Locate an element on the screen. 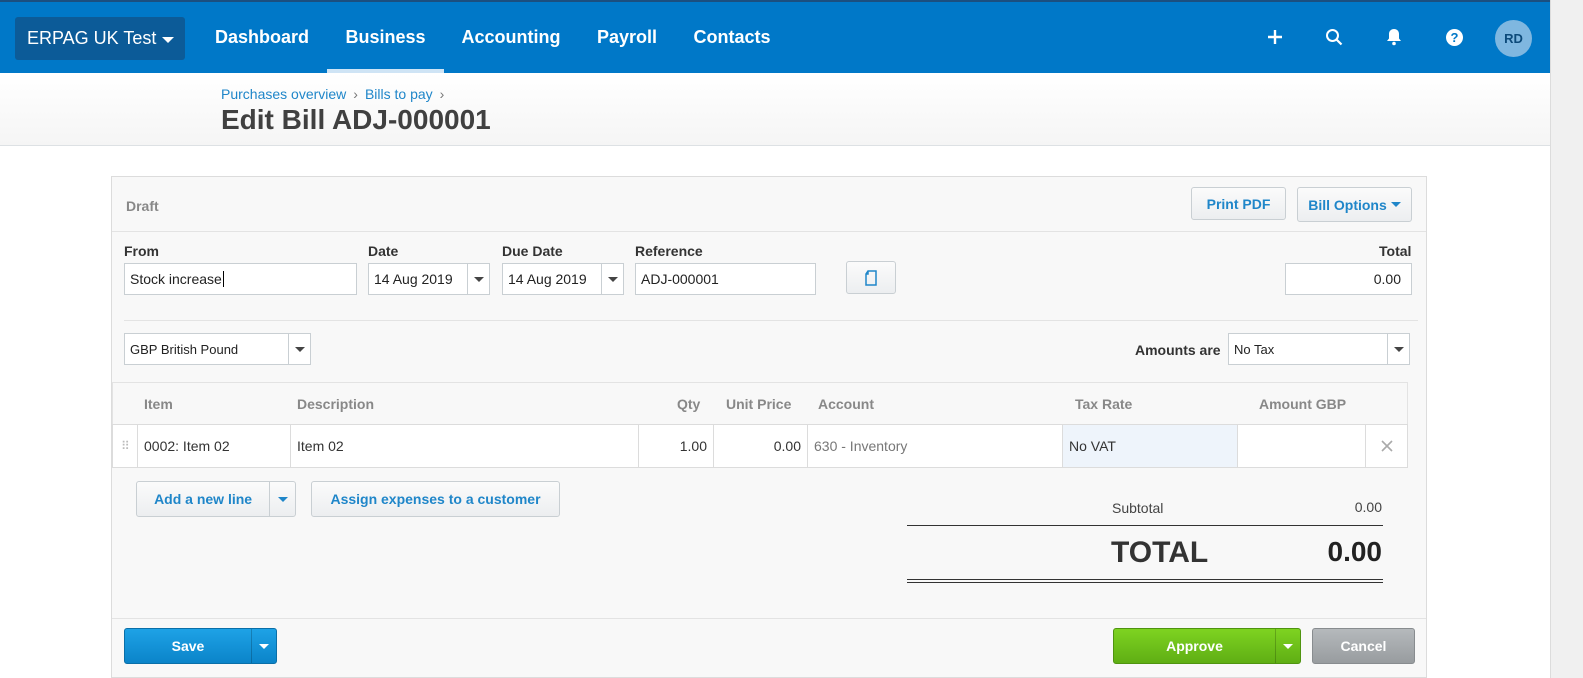  column-header-account: Account is located at coordinates (846, 404).